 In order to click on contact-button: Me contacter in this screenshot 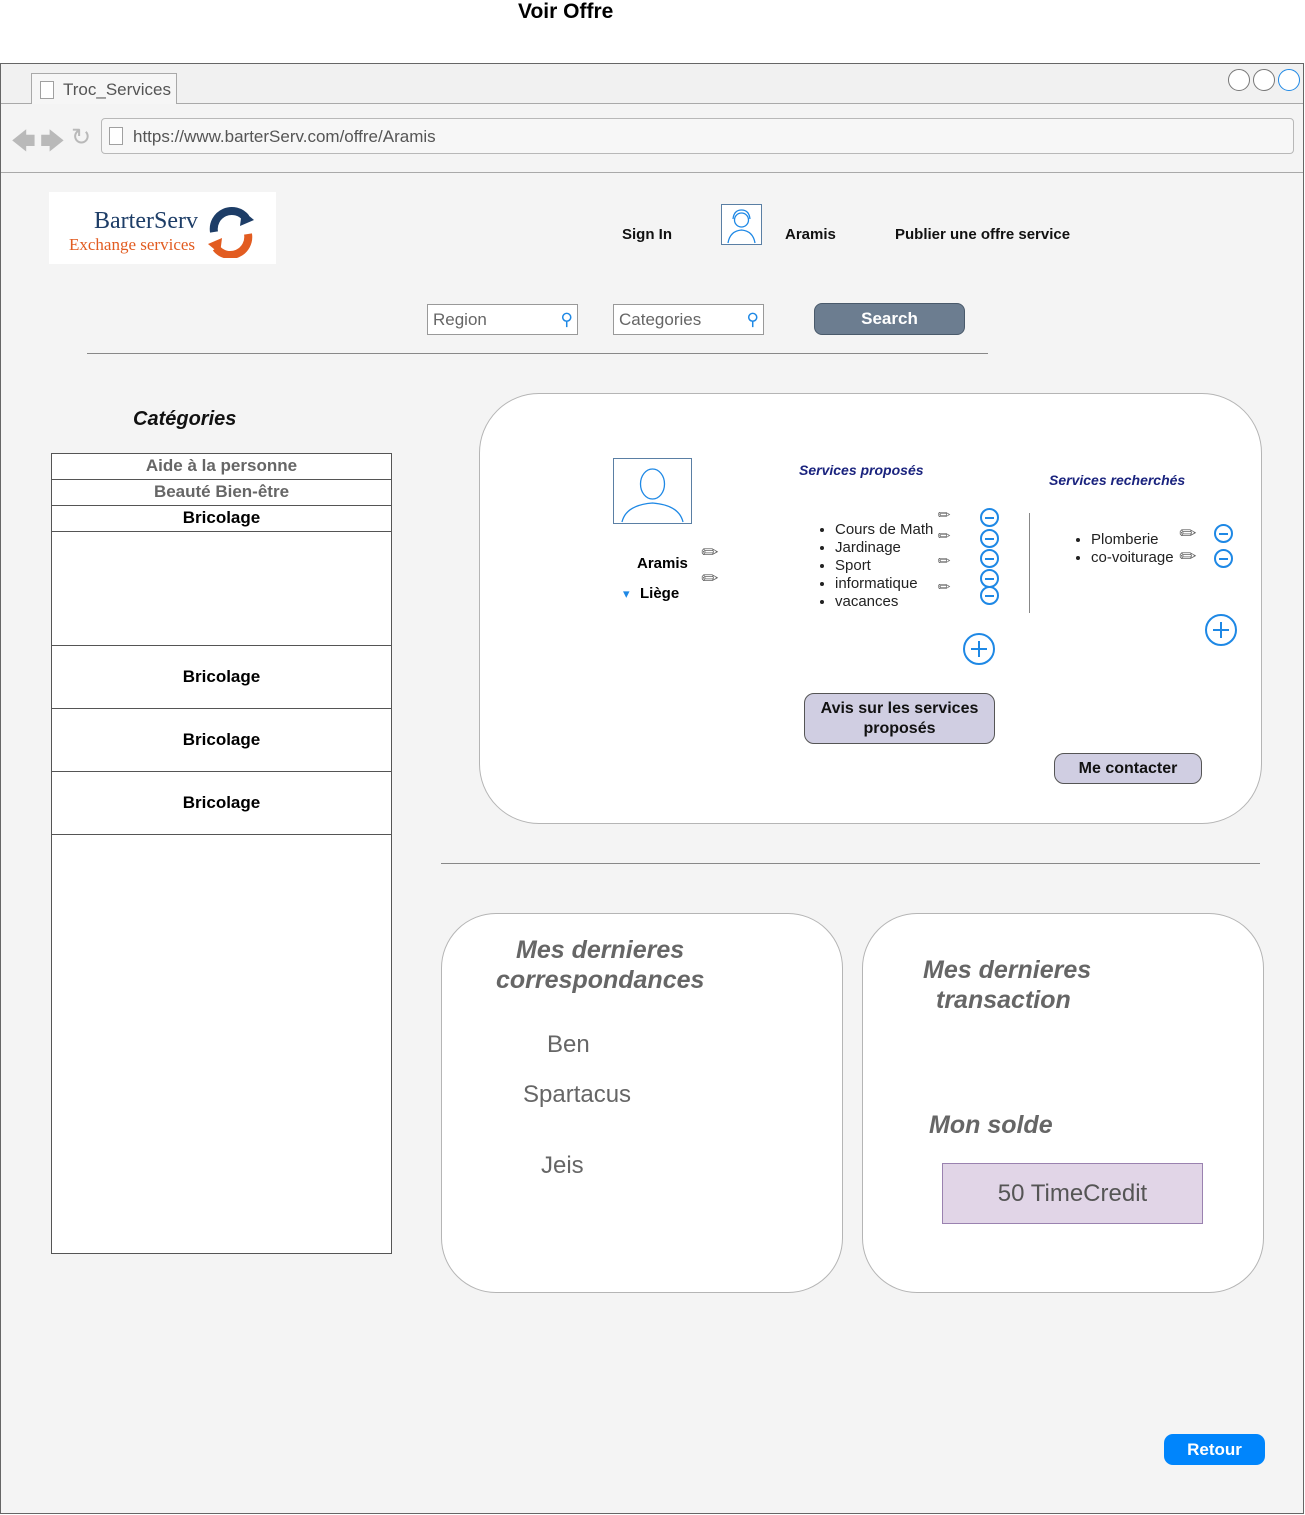, I will do `click(1128, 768)`.